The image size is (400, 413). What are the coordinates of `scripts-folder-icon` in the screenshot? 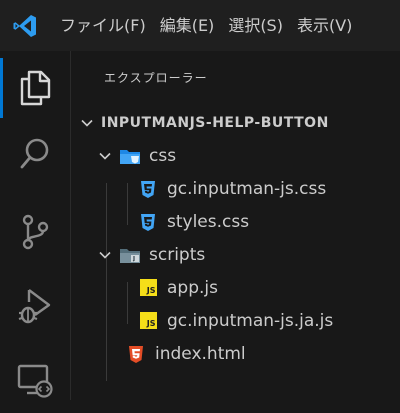 It's located at (130, 255).